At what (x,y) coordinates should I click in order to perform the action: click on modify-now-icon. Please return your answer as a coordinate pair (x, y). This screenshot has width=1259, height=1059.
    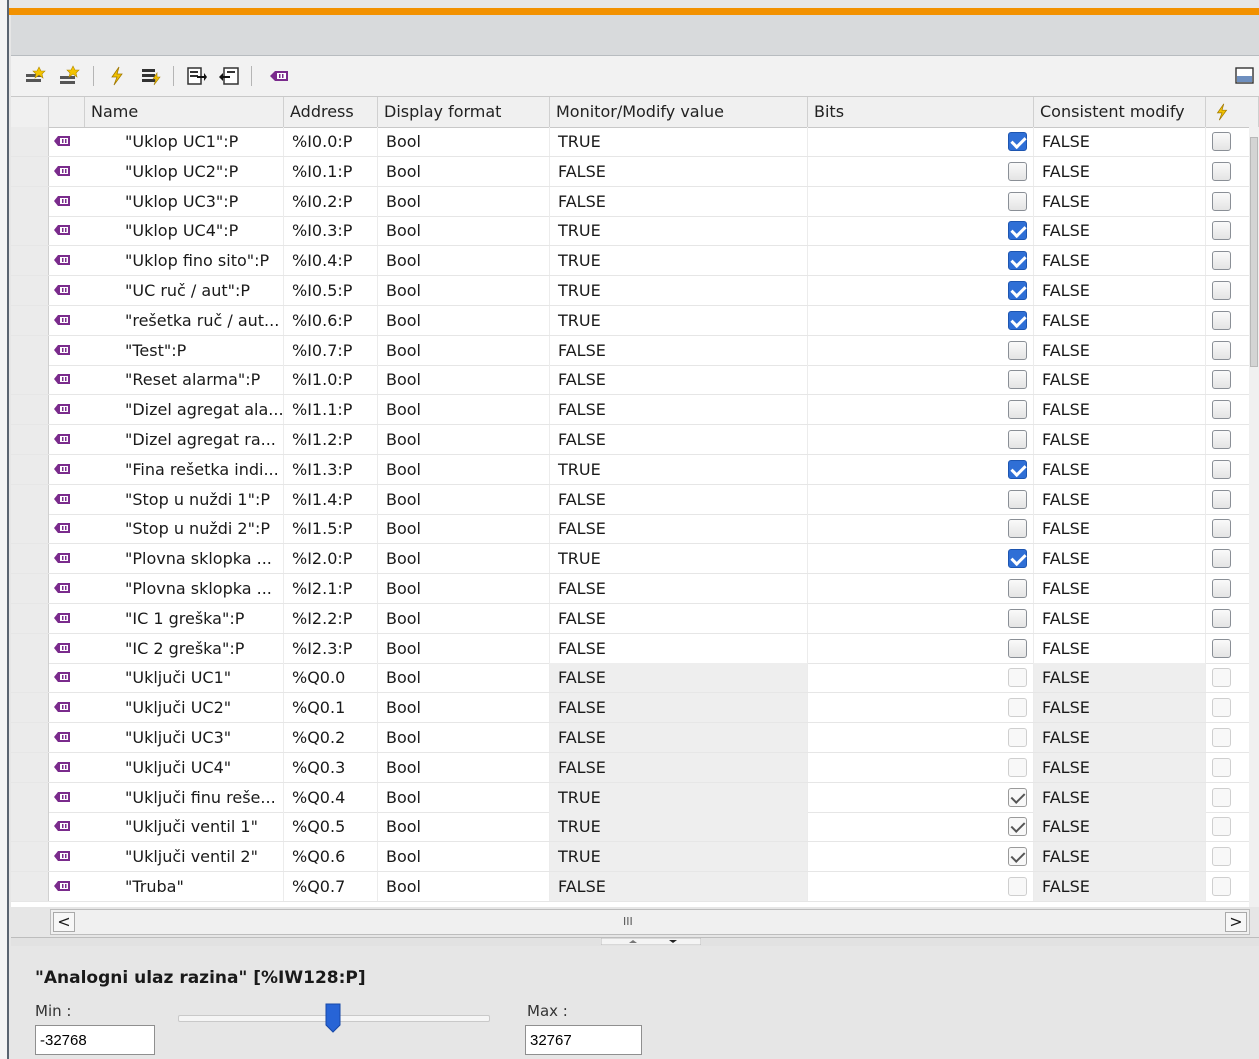
    Looking at the image, I should click on (117, 76).